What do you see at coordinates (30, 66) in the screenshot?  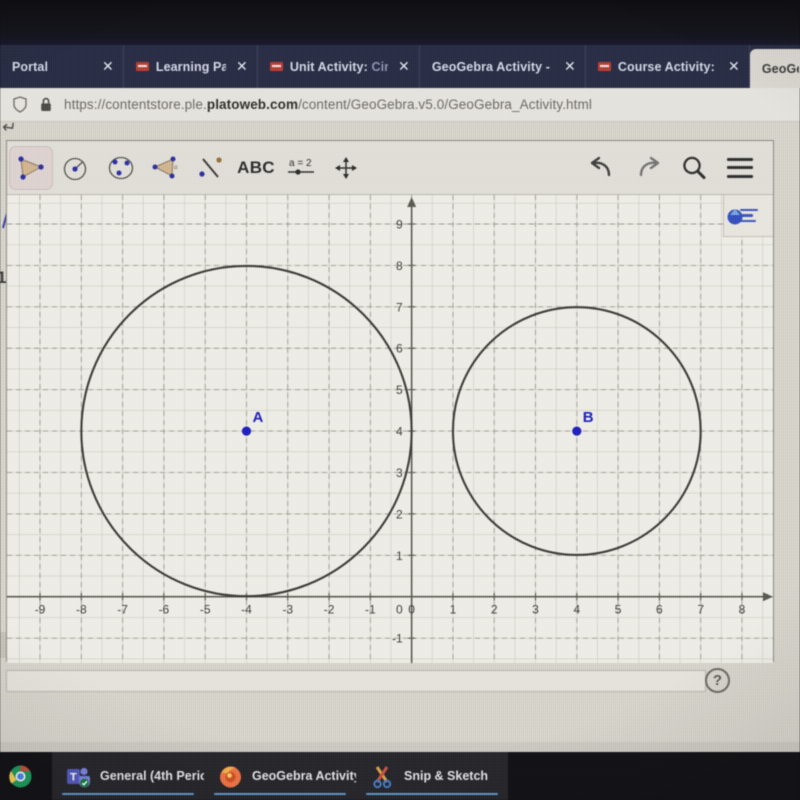 I see `tab-title: Portal` at bounding box center [30, 66].